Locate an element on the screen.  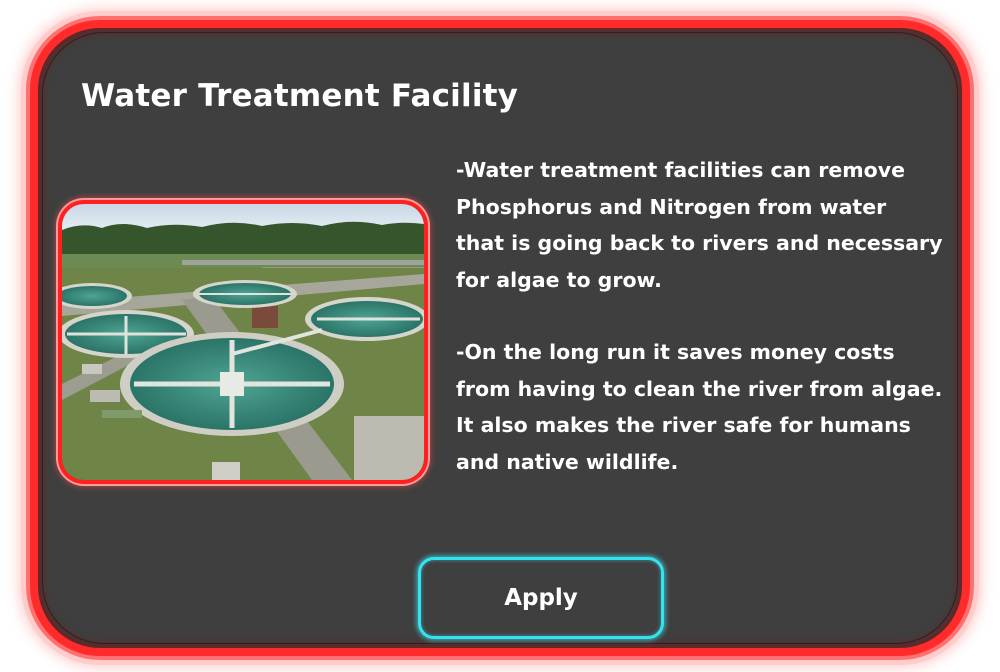
apply-button: Apply is located at coordinates (541, 598).